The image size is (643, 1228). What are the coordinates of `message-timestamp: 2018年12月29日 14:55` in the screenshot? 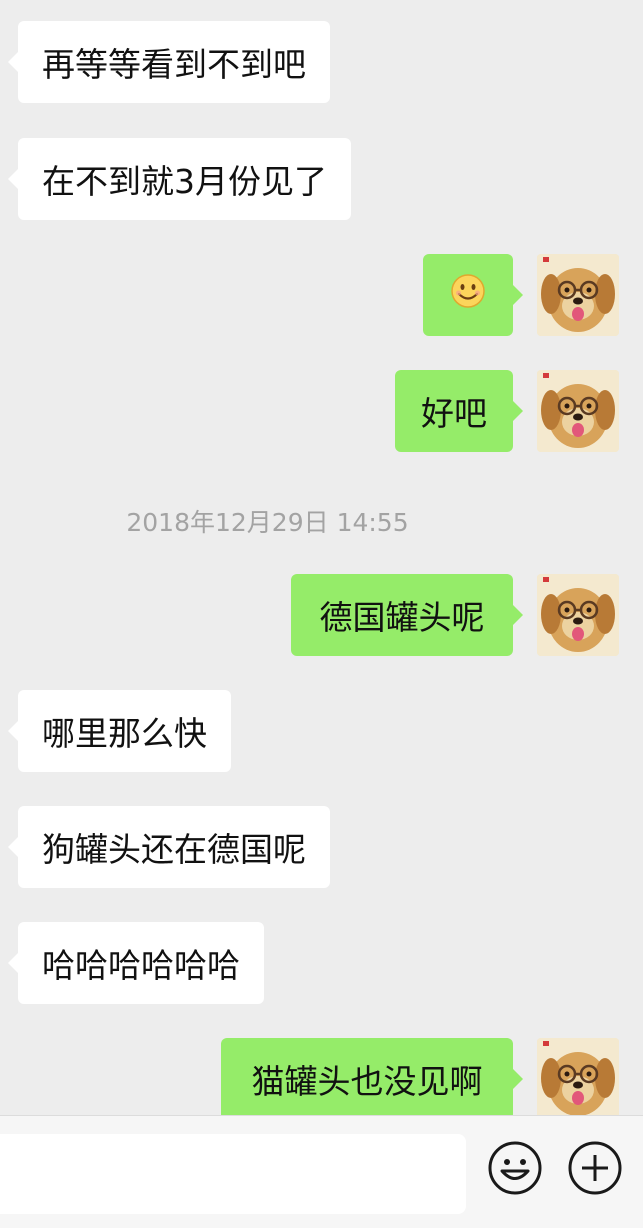 It's located at (267, 522).